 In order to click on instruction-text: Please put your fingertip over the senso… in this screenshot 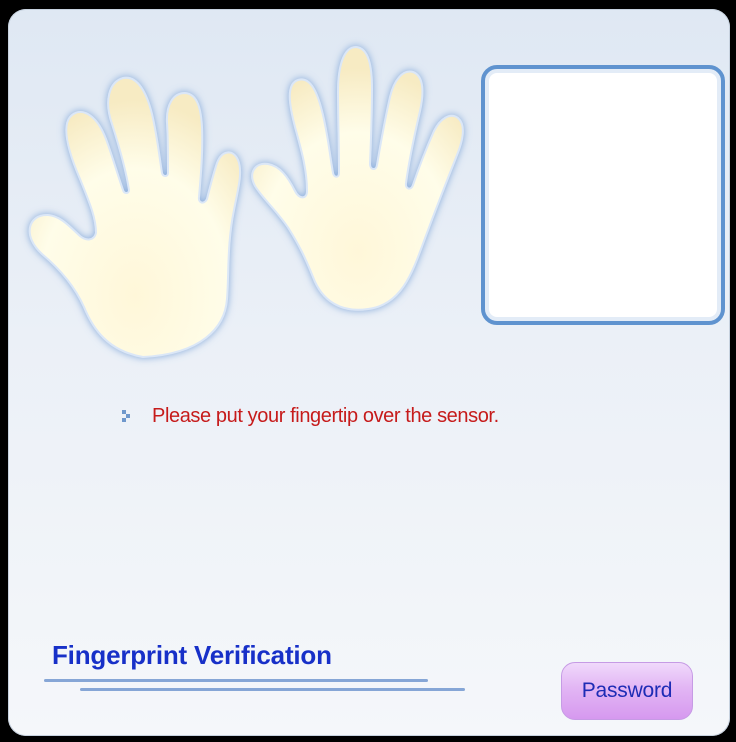, I will do `click(325, 416)`.